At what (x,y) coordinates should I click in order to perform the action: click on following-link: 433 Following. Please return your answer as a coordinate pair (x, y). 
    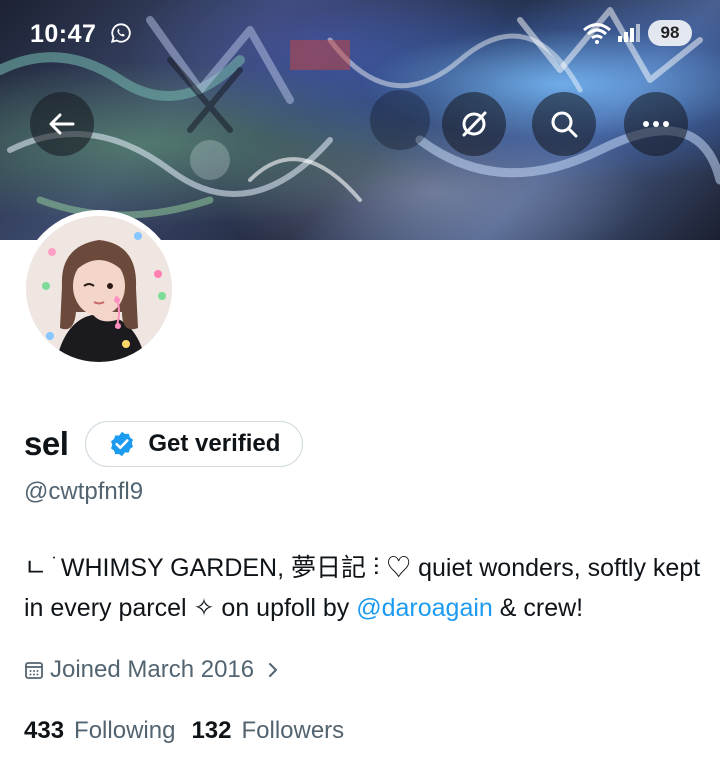
    Looking at the image, I should click on (99, 731).